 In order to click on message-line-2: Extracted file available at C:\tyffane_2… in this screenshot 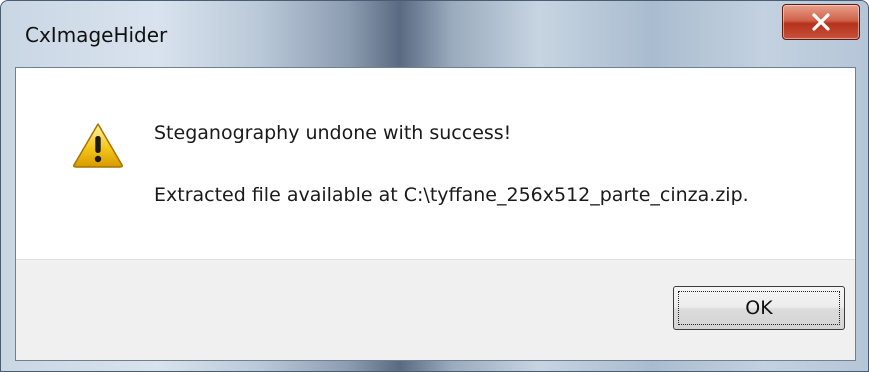, I will do `click(451, 195)`.